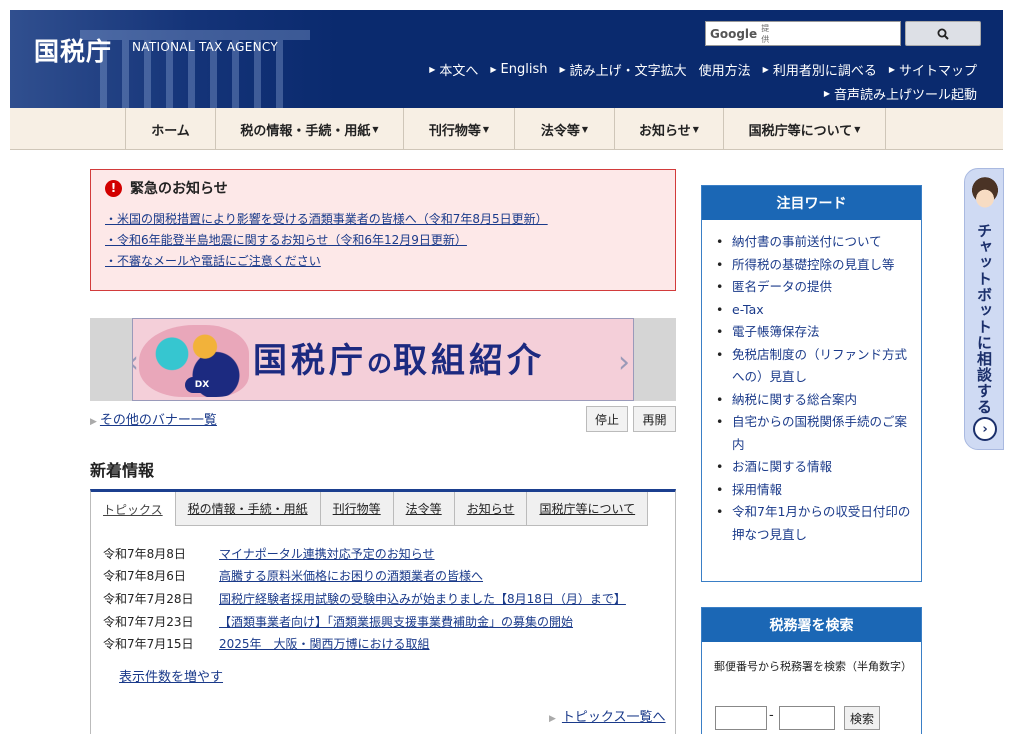  Describe the element at coordinates (195, 35) in the screenshot. I see `header-building-roof` at that location.